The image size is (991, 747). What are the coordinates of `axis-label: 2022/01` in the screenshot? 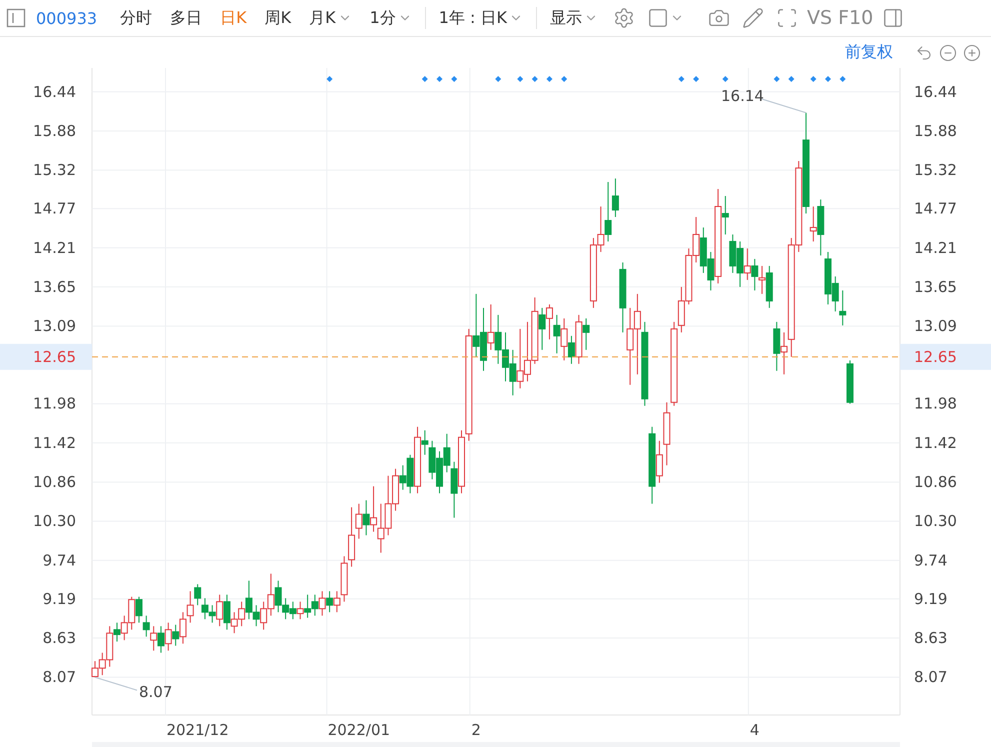 It's located at (359, 730).